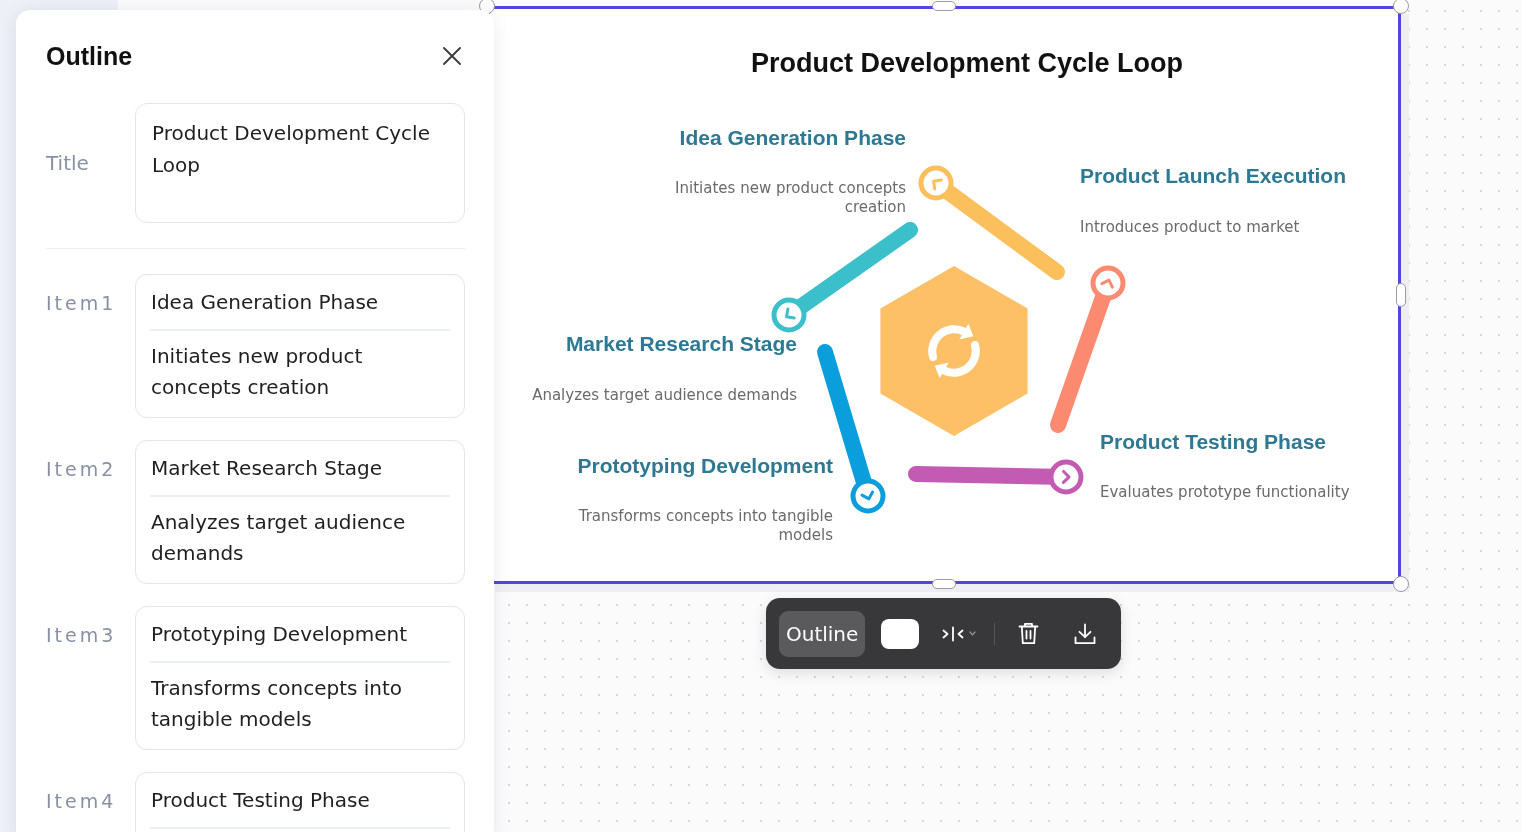 The image size is (1522, 832). Describe the element at coordinates (82, 303) in the screenshot. I see `item-label: Item1` at that location.